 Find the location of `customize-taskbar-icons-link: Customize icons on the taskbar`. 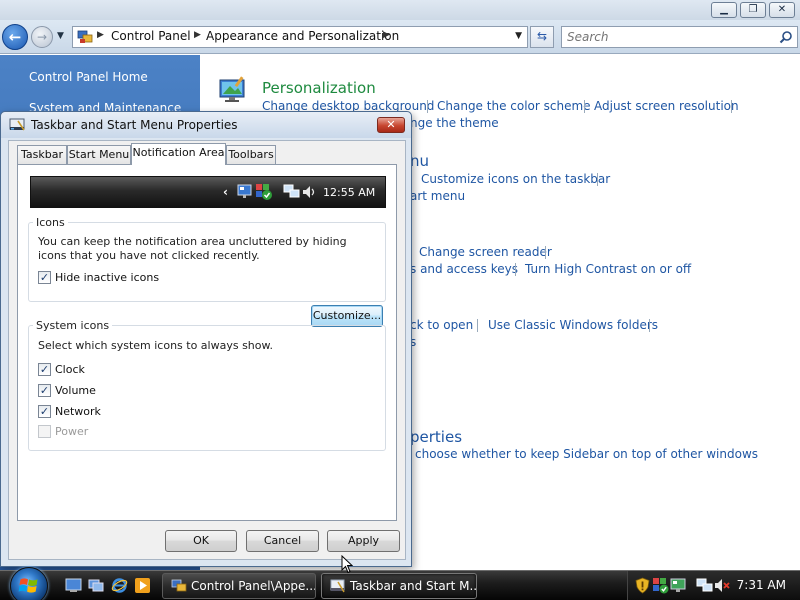

customize-taskbar-icons-link: Customize icons on the taskbar is located at coordinates (515, 179).